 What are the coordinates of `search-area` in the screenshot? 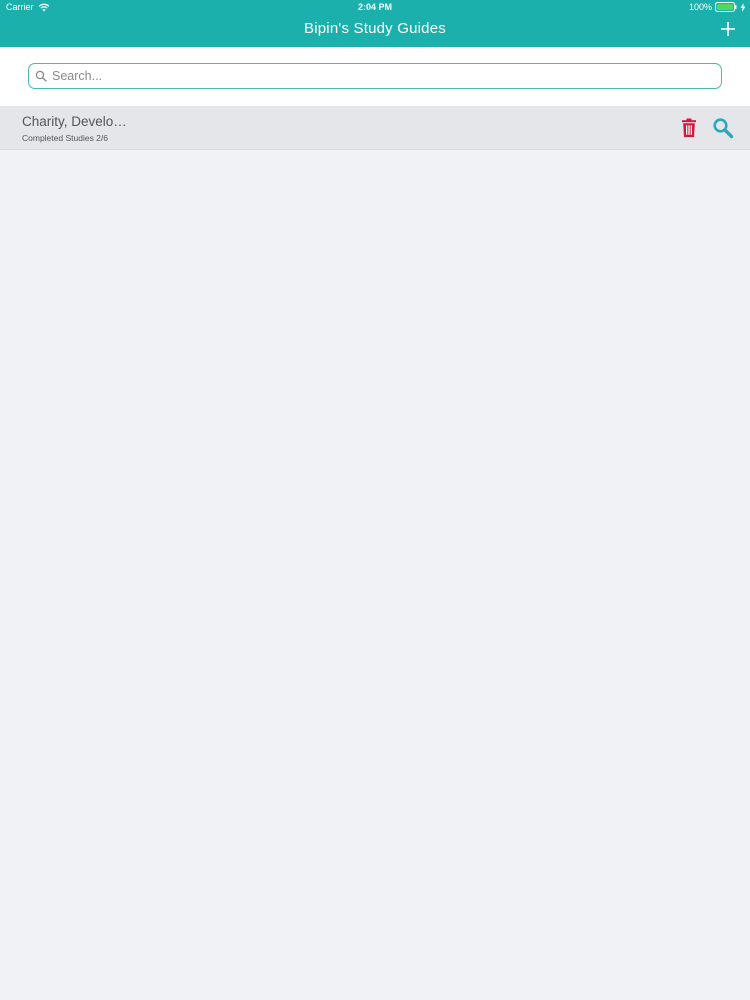 It's located at (375, 76).